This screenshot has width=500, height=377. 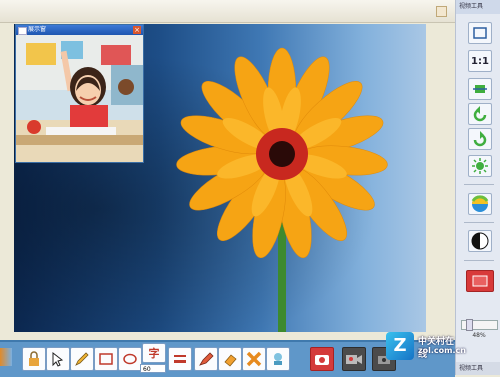 I want to click on pen-button, so click(x=82, y=359).